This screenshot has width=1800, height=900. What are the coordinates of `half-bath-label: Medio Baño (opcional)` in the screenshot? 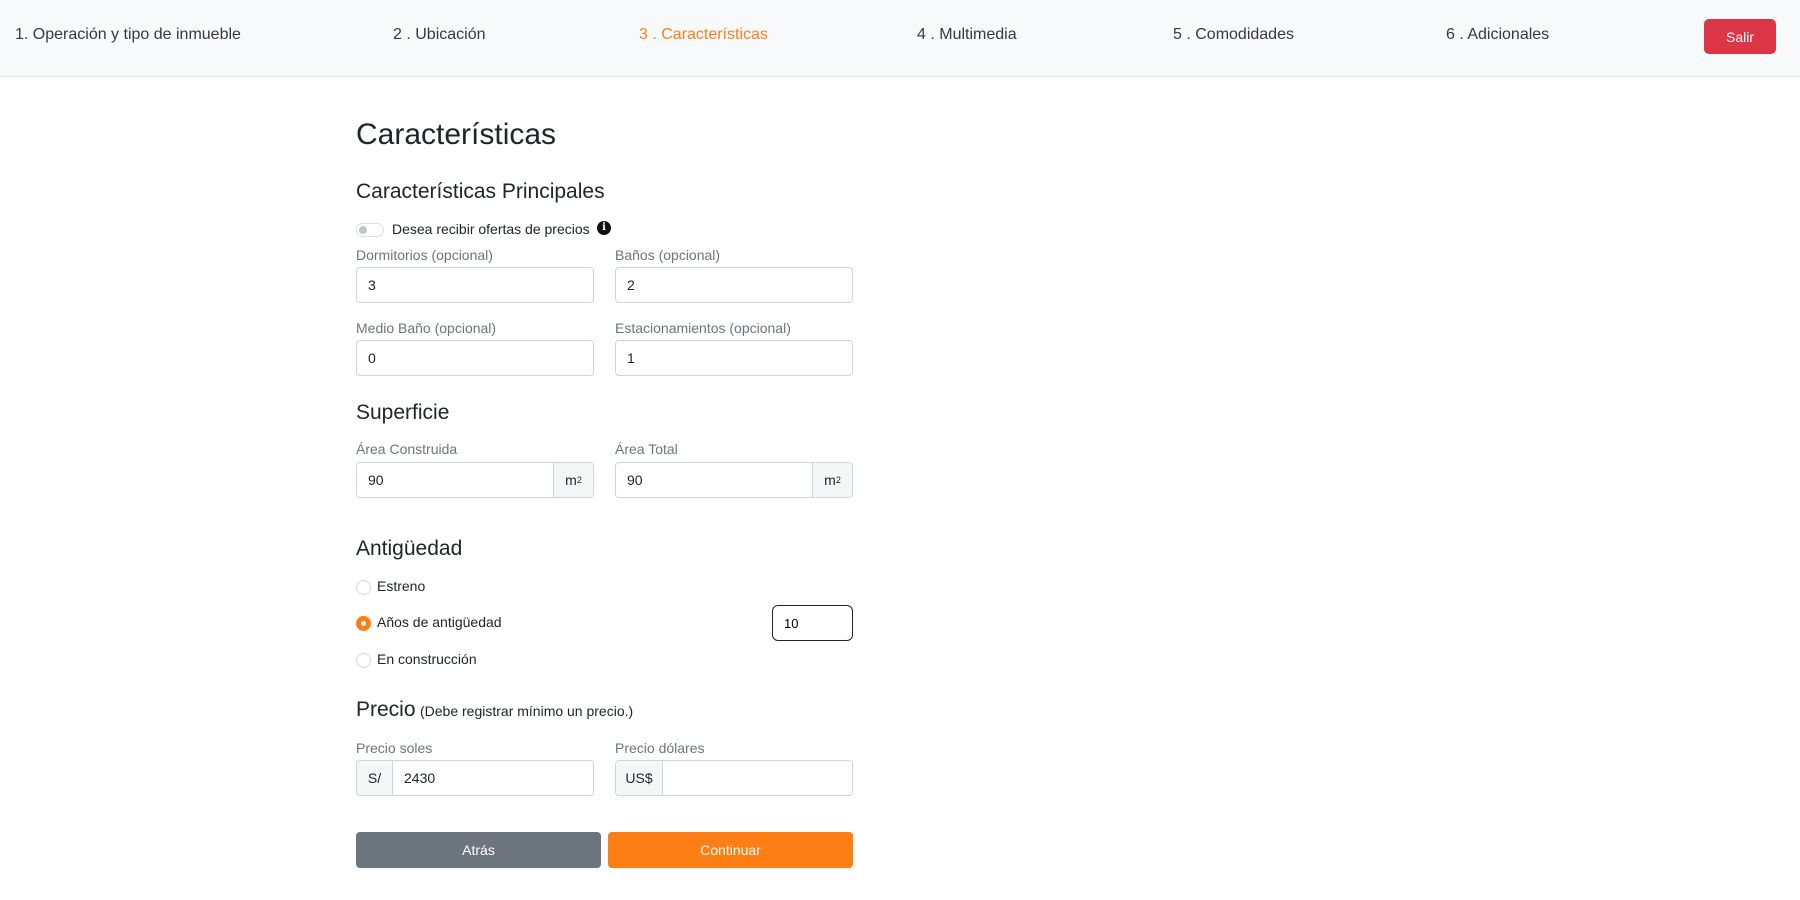 It's located at (426, 328).